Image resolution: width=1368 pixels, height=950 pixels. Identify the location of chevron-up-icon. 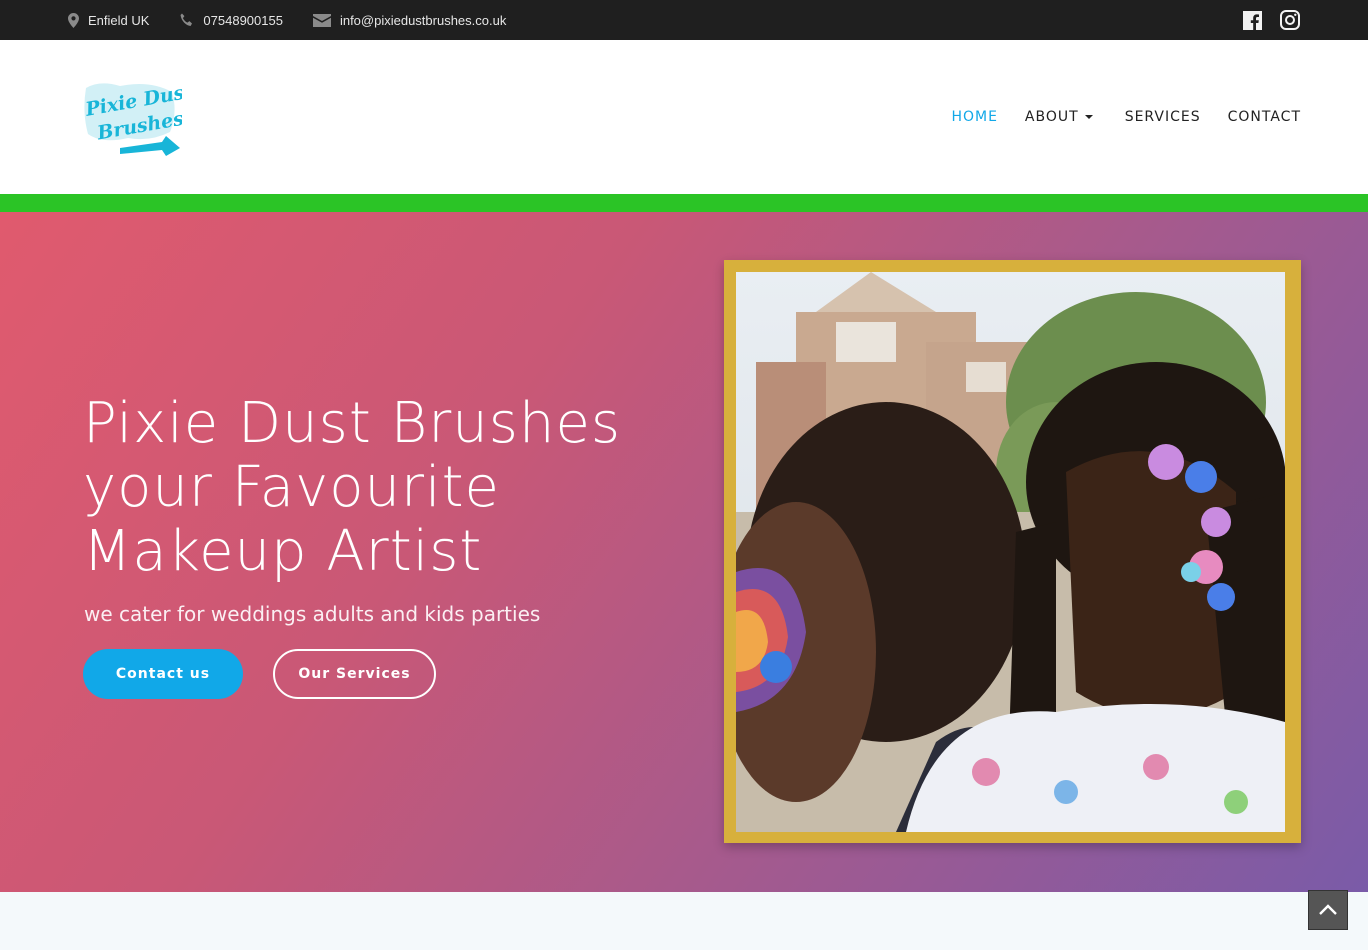
(1328, 909).